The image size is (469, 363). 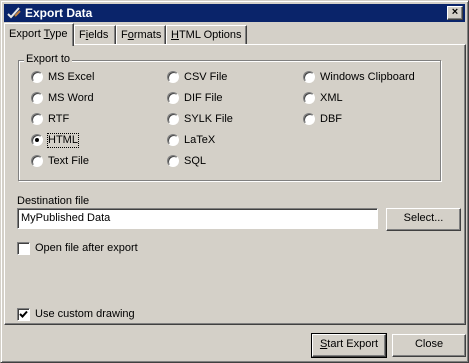 I want to click on tab-label-post: TML Options, so click(x=210, y=35).